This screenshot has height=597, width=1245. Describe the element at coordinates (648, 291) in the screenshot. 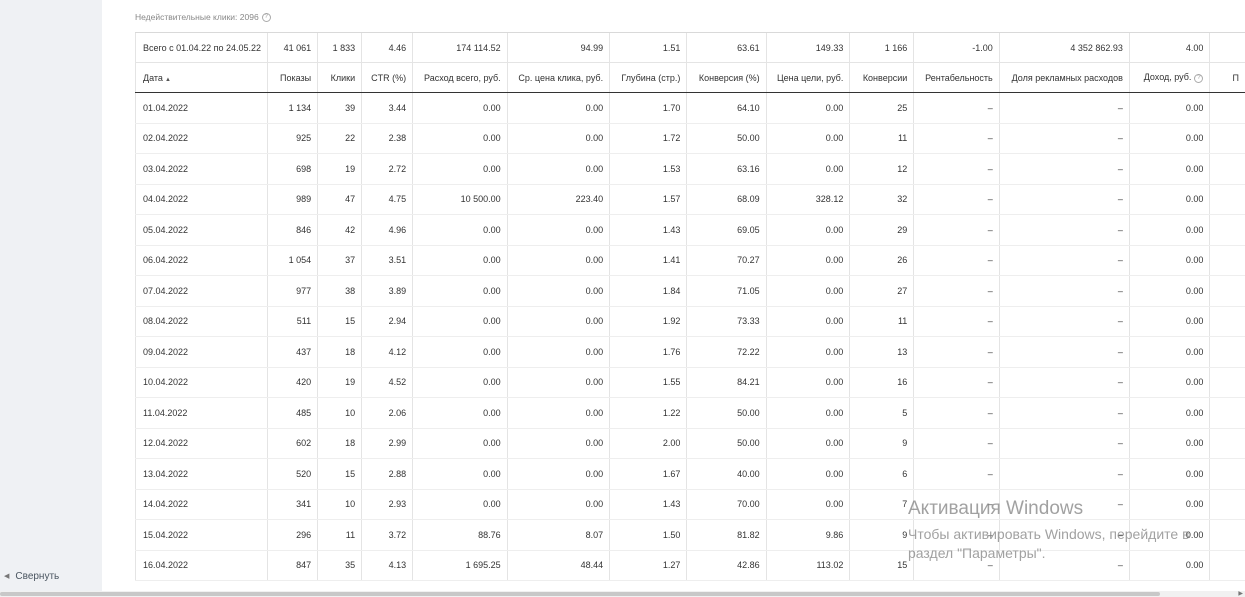

I see `table-cell: 1.84` at that location.